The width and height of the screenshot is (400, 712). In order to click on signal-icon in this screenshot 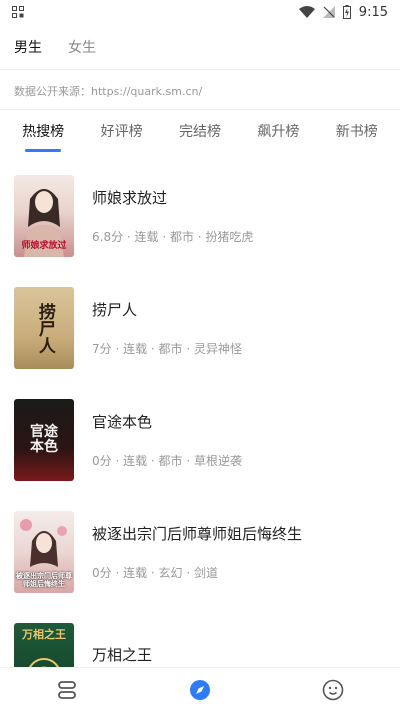, I will do `click(328, 12)`.